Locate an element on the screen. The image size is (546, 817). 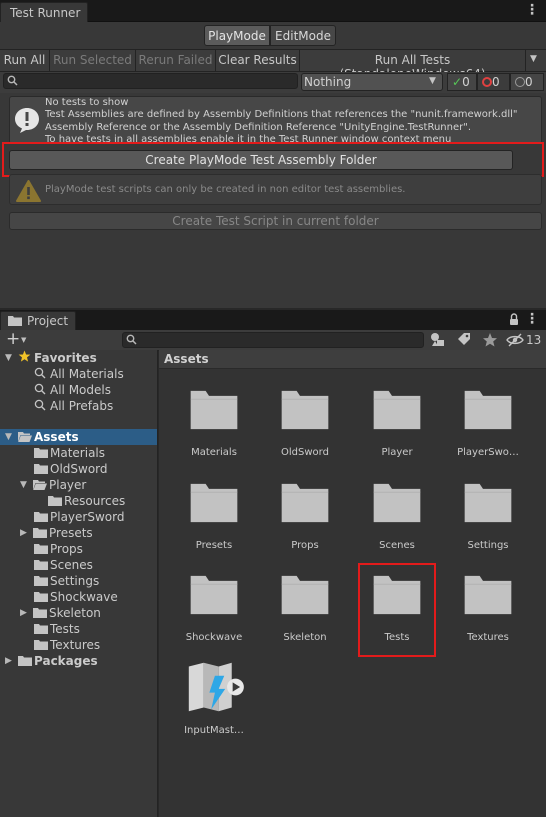
tree-row-label: Favorites is located at coordinates (65, 358).